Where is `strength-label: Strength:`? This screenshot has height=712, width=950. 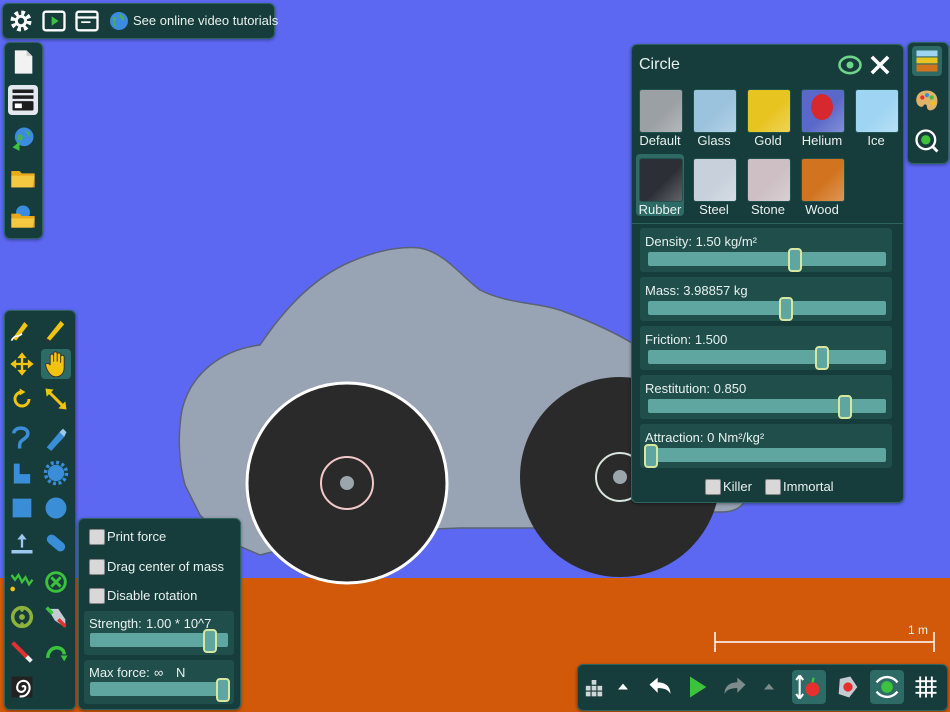 strength-label: Strength: is located at coordinates (115, 623).